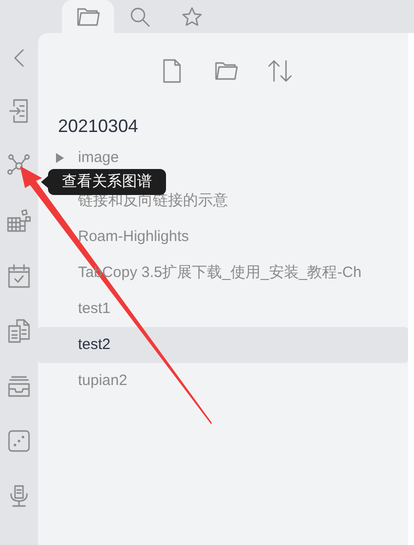  What do you see at coordinates (19, 441) in the screenshot?
I see `dice-icon` at bounding box center [19, 441].